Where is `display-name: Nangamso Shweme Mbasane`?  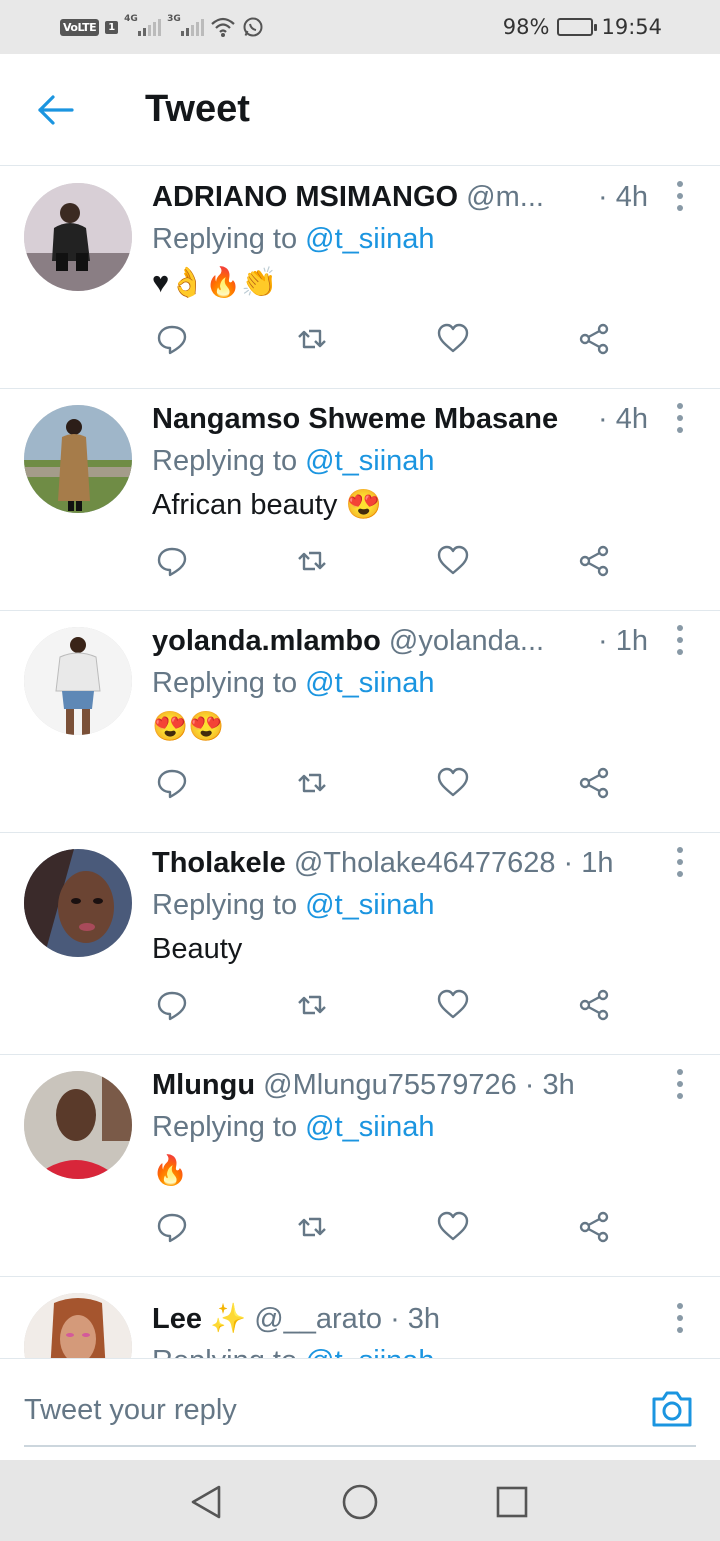
display-name: Nangamso Shweme Mbasane is located at coordinates (355, 419).